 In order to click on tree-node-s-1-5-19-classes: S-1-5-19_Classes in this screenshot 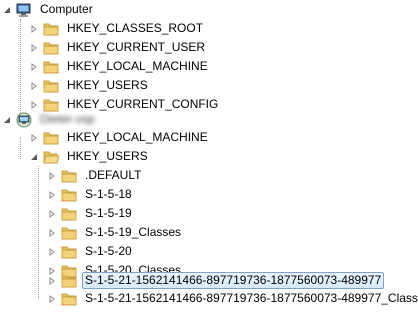, I will do `click(115, 232)`.